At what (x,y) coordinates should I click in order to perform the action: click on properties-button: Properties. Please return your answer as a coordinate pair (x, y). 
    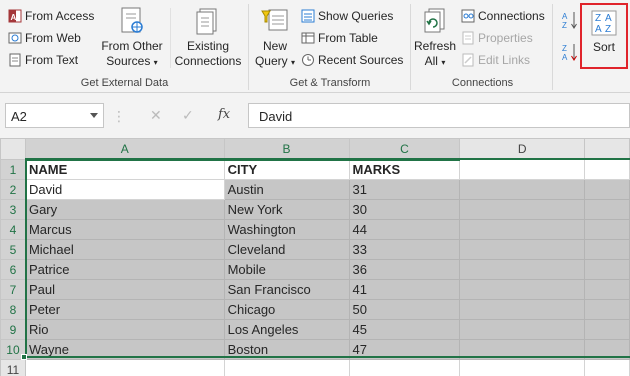
    Looking at the image, I should click on (497, 38).